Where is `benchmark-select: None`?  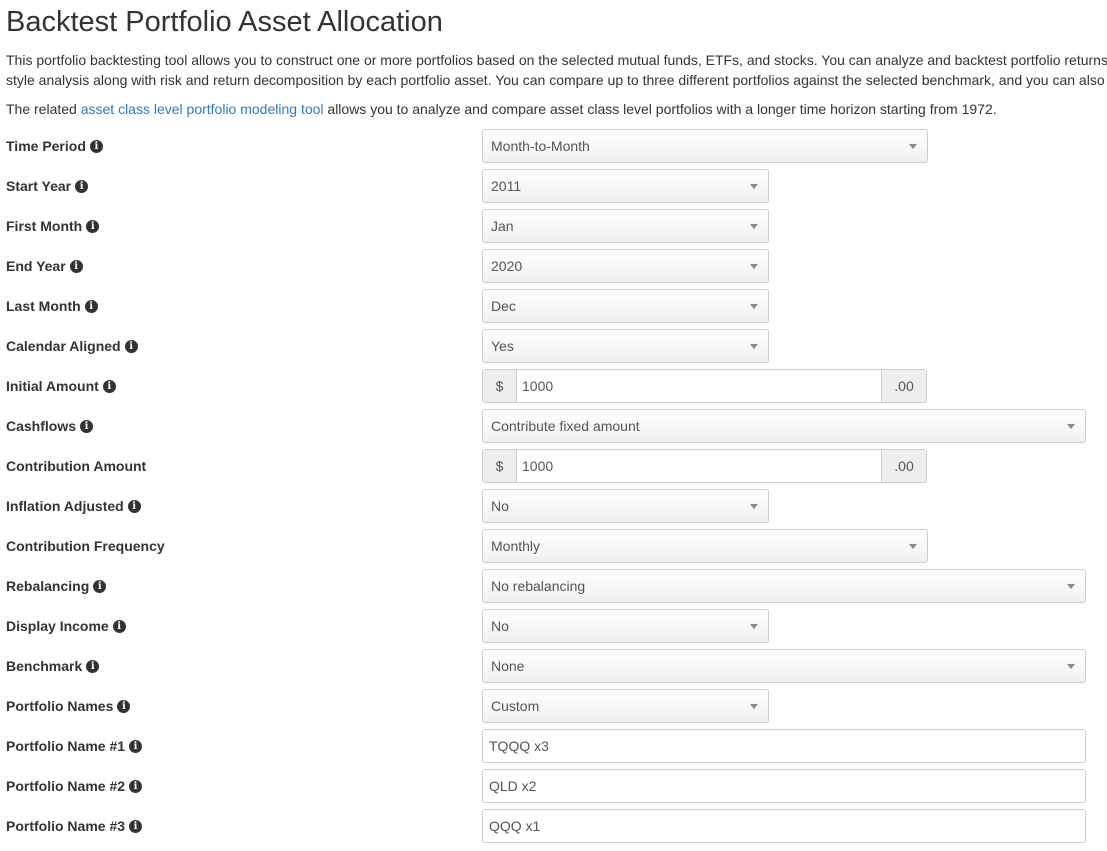 benchmark-select: None is located at coordinates (784, 666).